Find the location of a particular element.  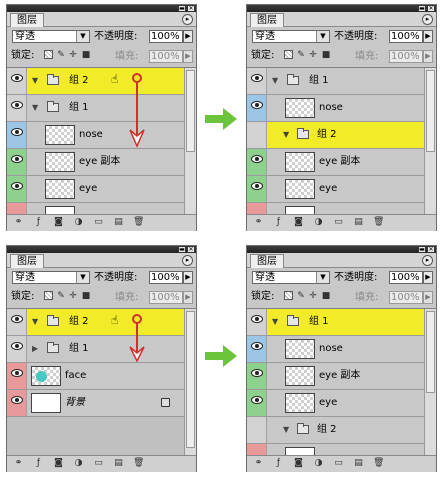

layer-row-background: 背景 is located at coordinates (95, 403).